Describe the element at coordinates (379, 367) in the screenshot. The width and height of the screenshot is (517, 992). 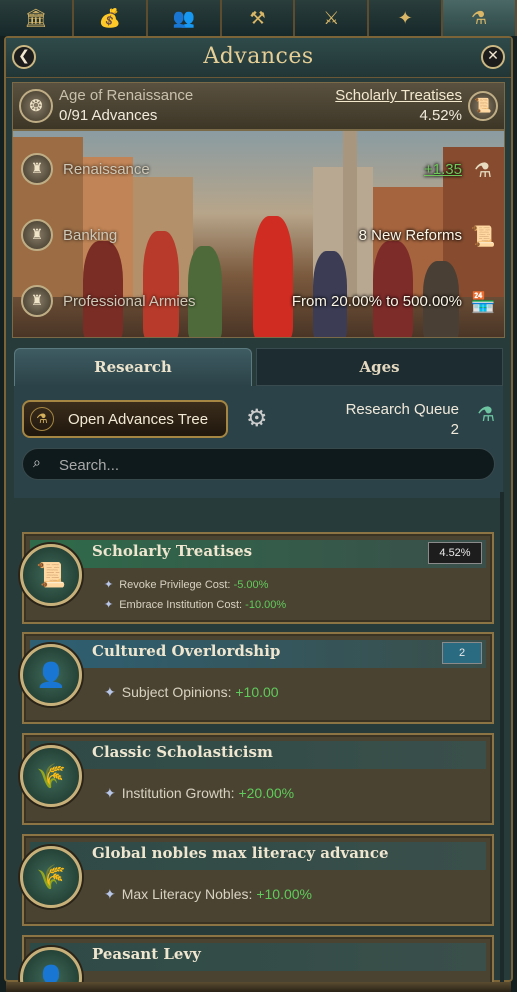
I see `tab-ages: Ages` at that location.